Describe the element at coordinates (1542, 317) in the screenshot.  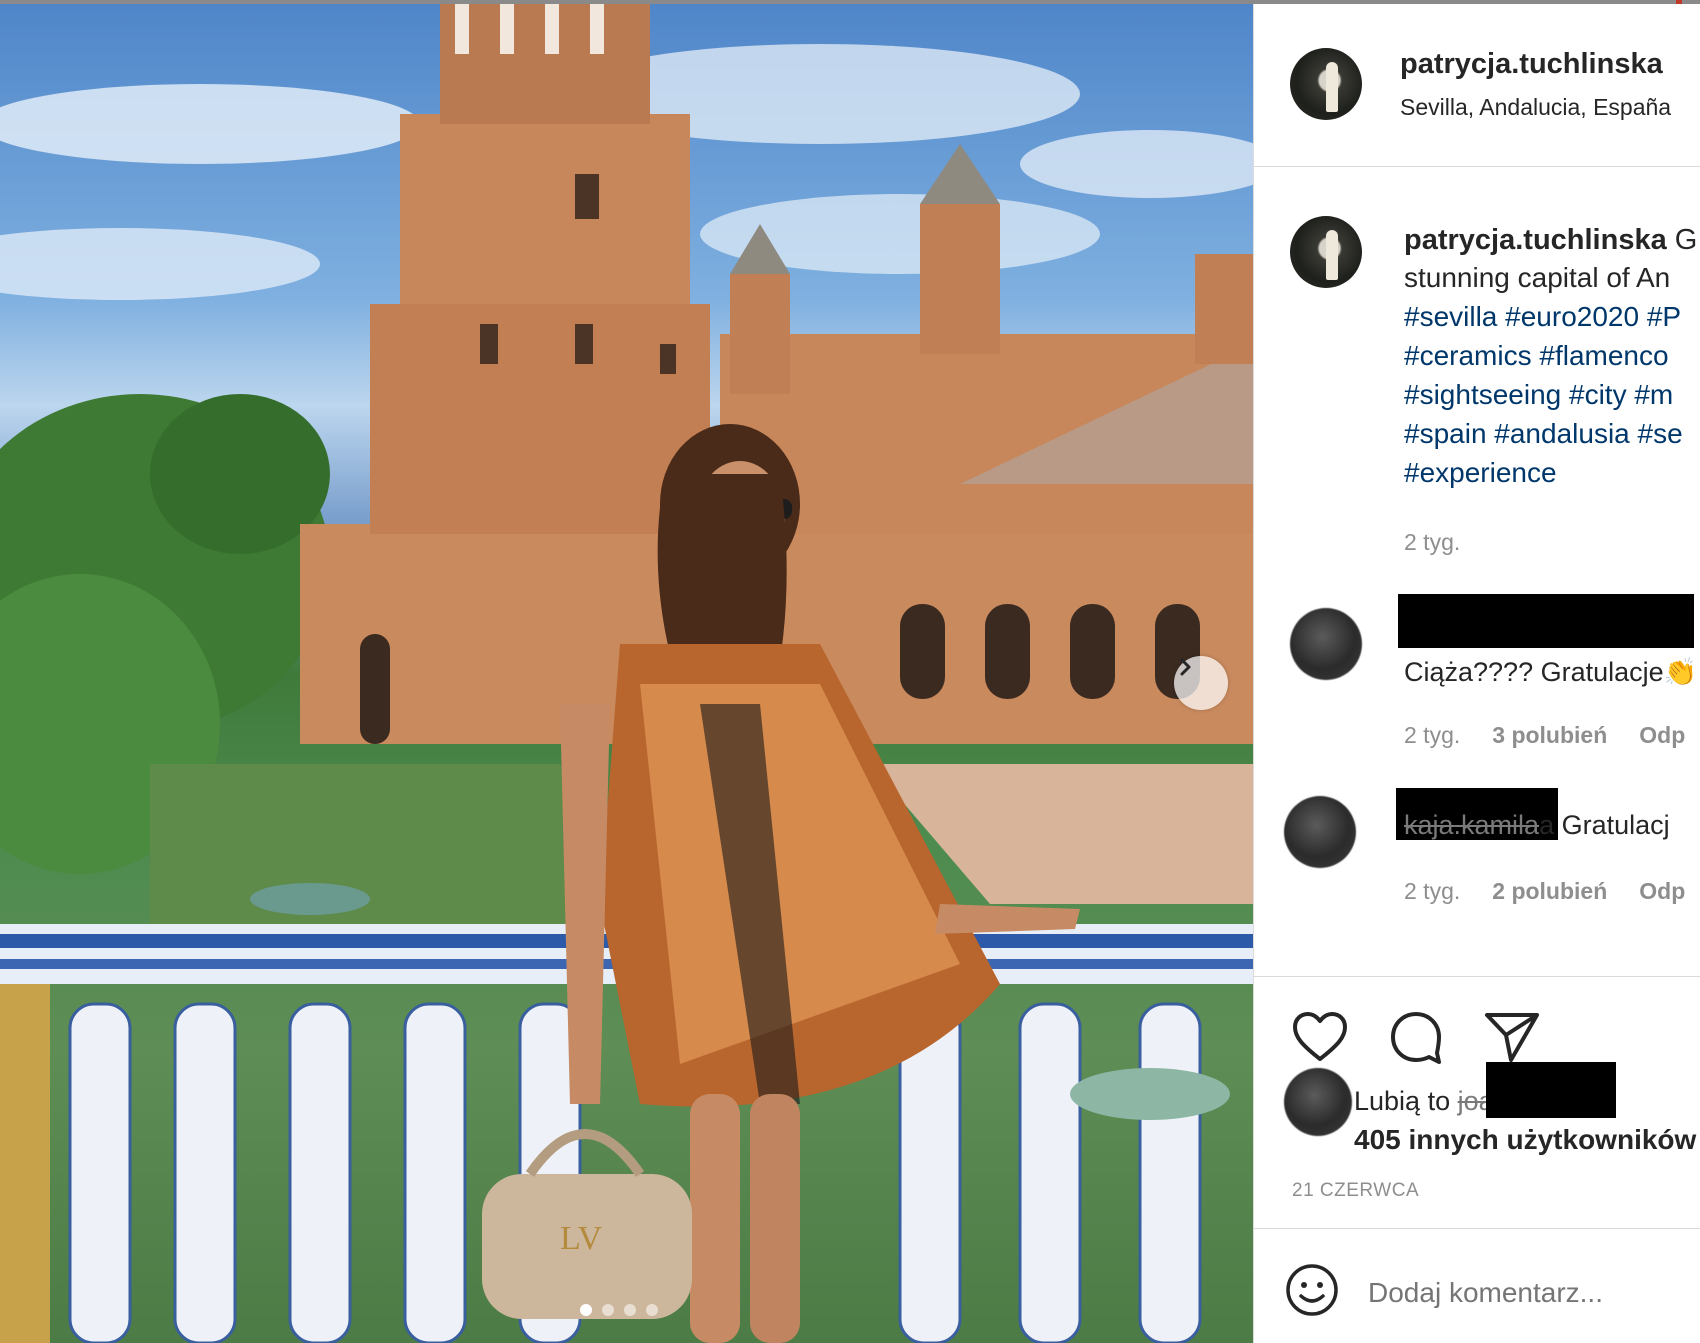
I see `hashtag-line: #sevilla #euro2020 #P` at that location.